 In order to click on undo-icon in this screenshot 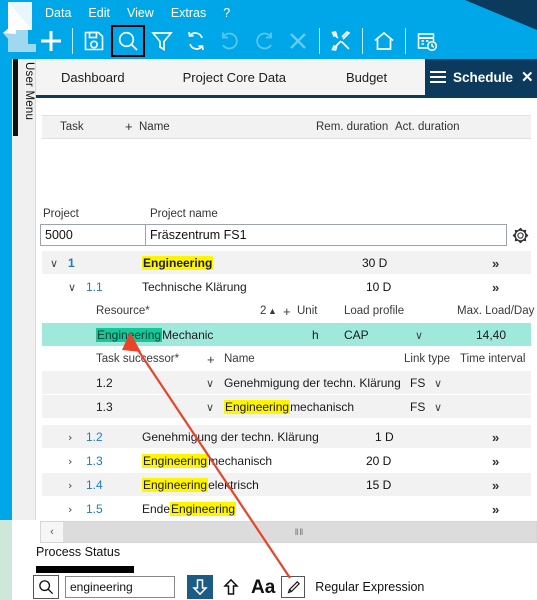, I will do `click(230, 41)`.